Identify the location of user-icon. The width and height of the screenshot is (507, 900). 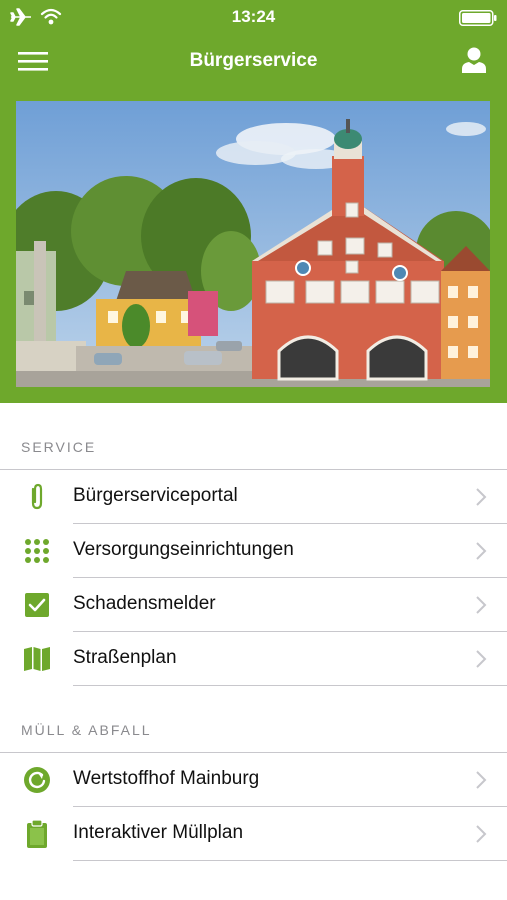
(474, 60).